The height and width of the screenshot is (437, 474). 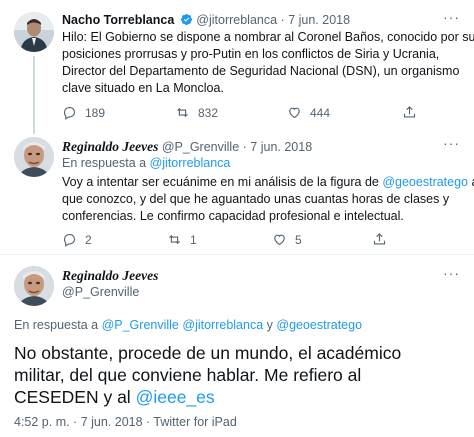 I want to click on reply-mention-link: @P_Grenville, so click(x=140, y=325).